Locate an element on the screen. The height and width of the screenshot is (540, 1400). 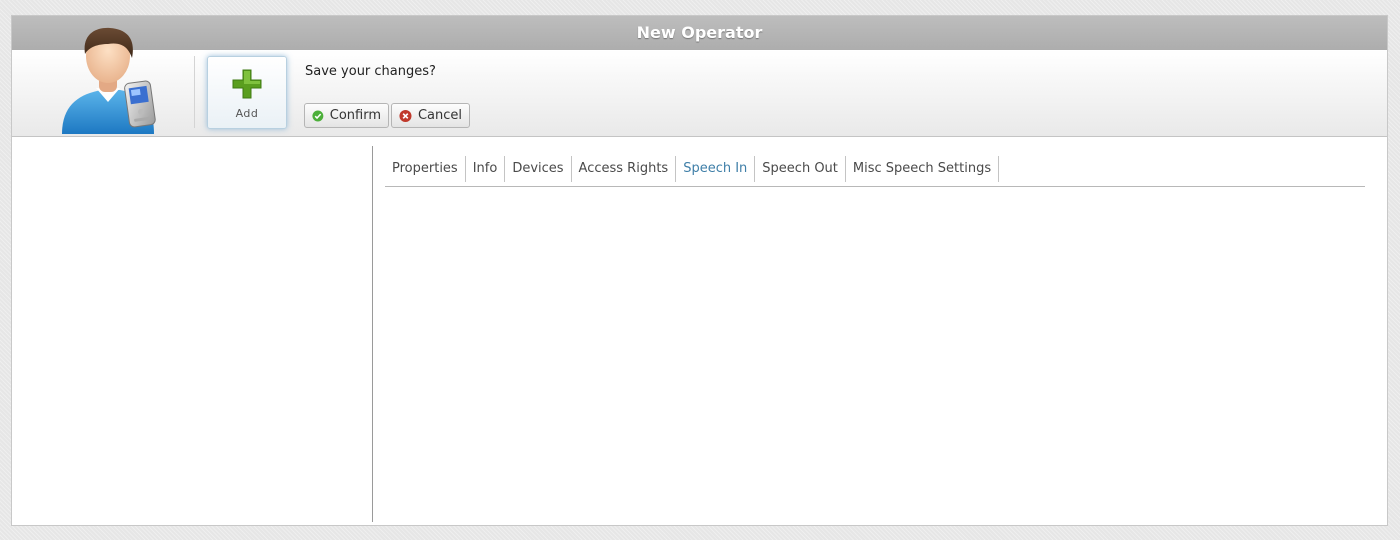
plus-icon is located at coordinates (247, 84).